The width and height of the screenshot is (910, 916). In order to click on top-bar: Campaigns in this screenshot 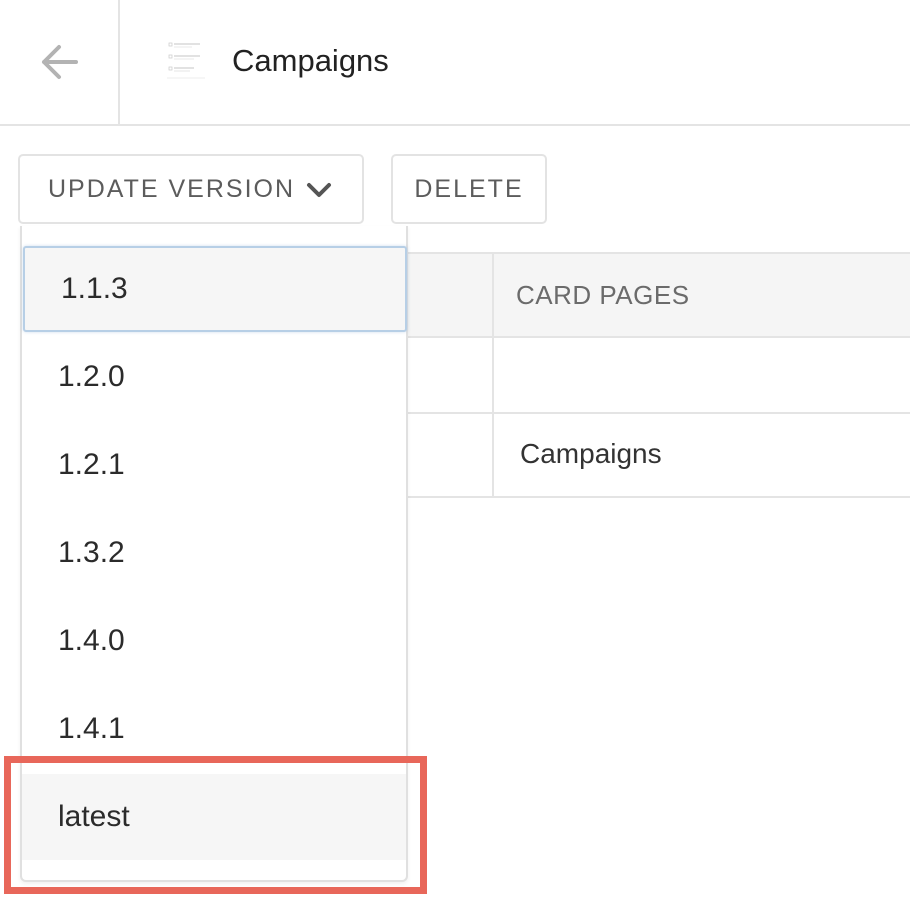, I will do `click(455, 63)`.